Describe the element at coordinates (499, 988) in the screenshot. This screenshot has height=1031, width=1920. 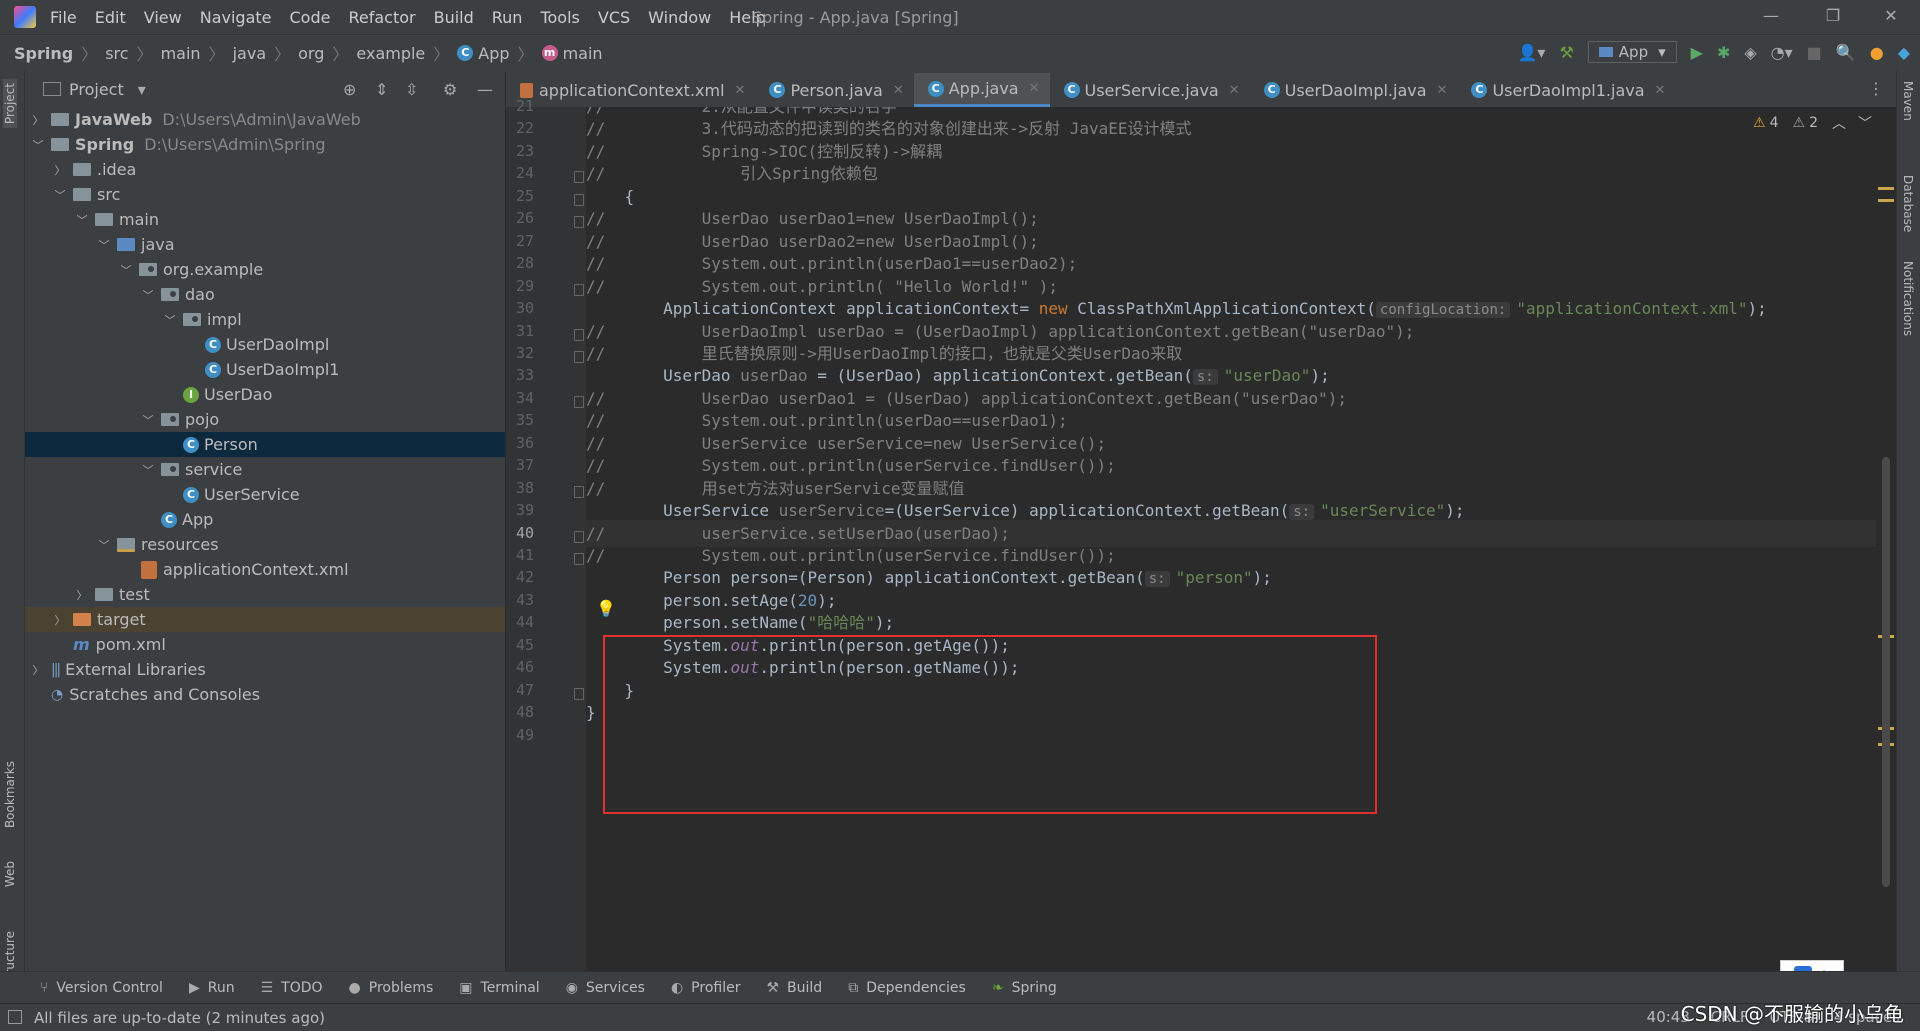
I see `tool-terminal: ▣ Terminal` at that location.